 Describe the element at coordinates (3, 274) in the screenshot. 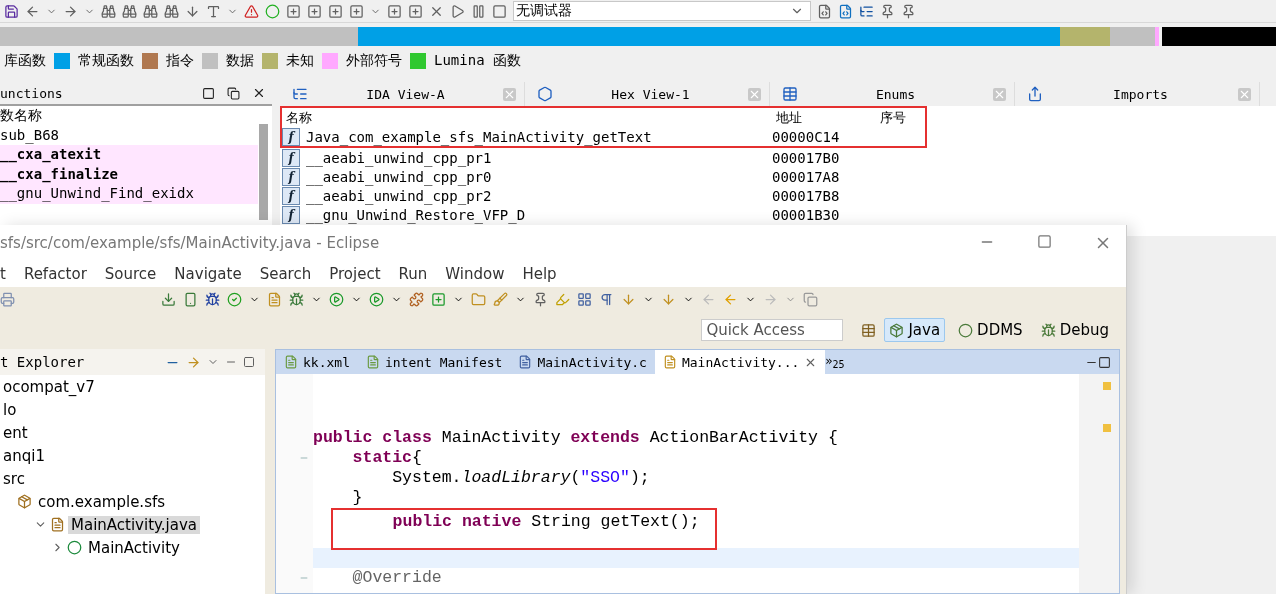

I see `menu-item: t` at that location.